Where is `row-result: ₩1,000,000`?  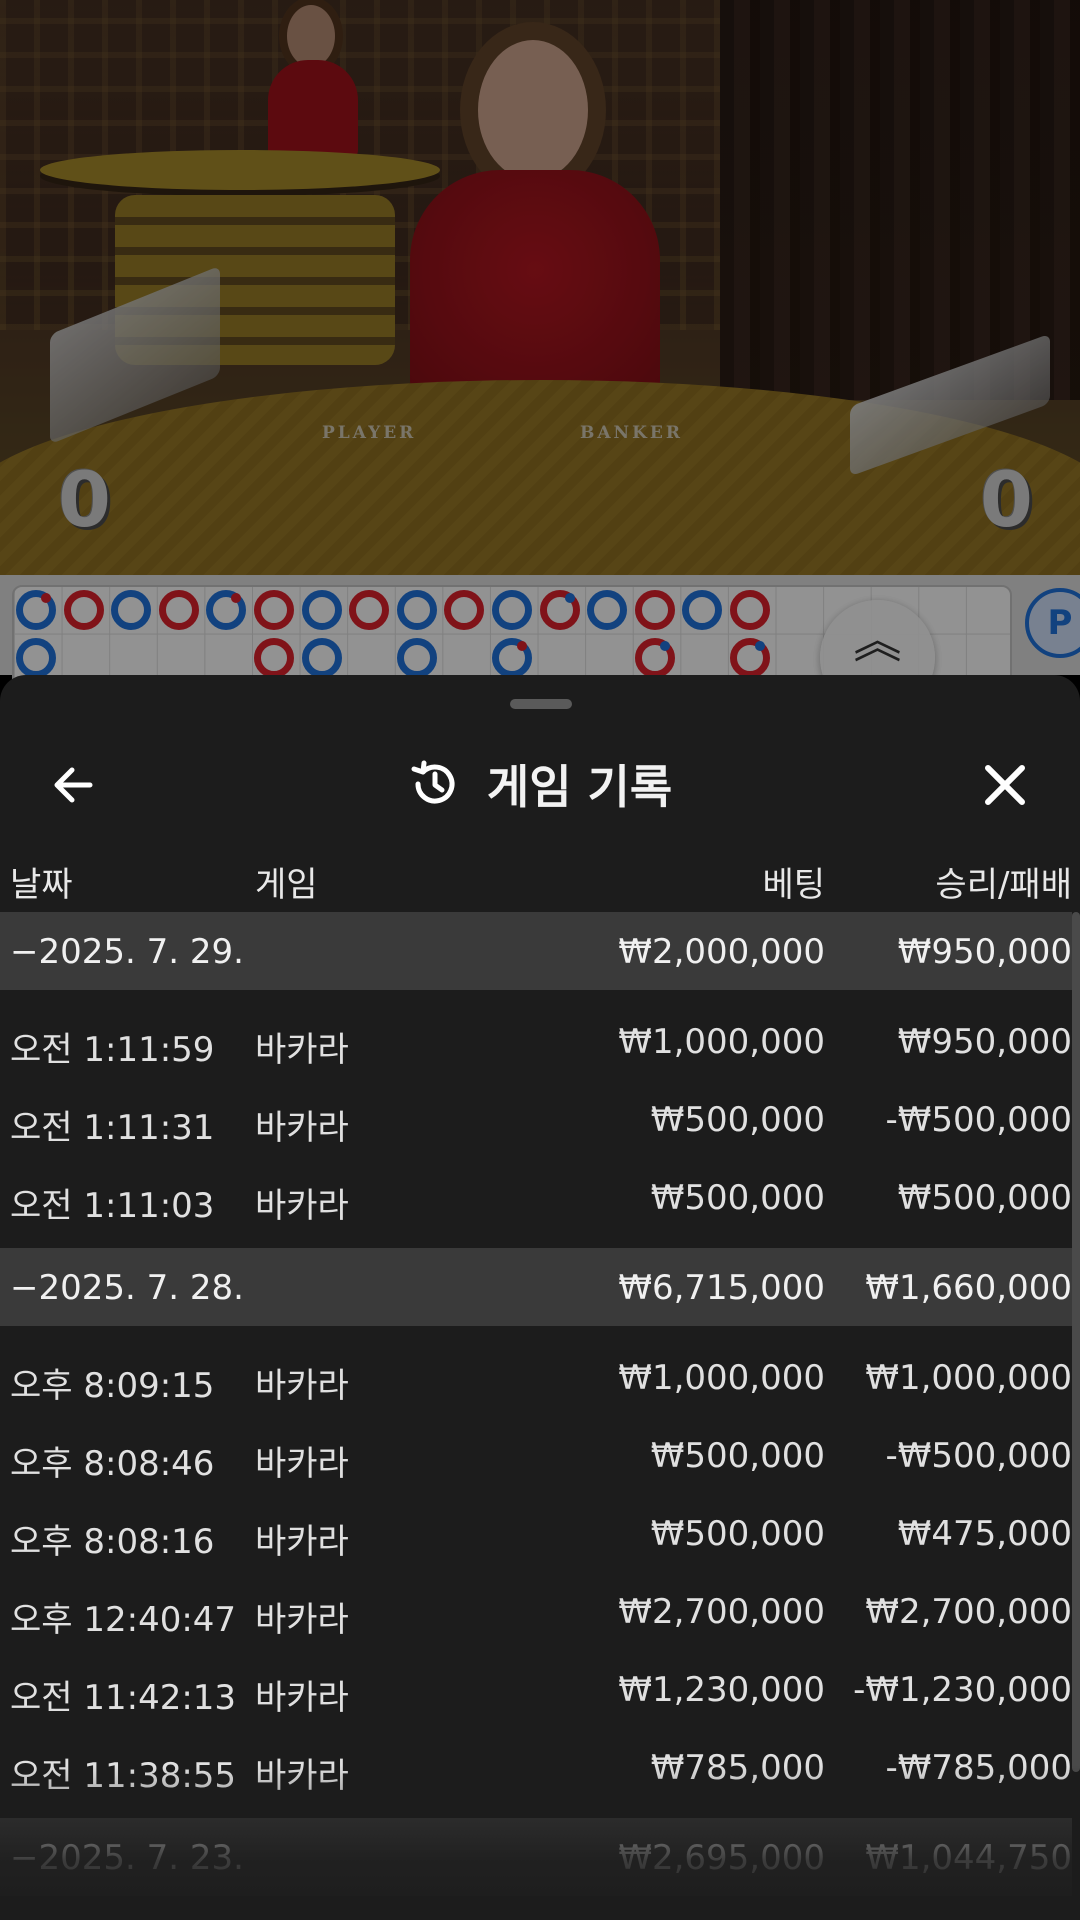 row-result: ₩1,000,000 is located at coordinates (968, 1378).